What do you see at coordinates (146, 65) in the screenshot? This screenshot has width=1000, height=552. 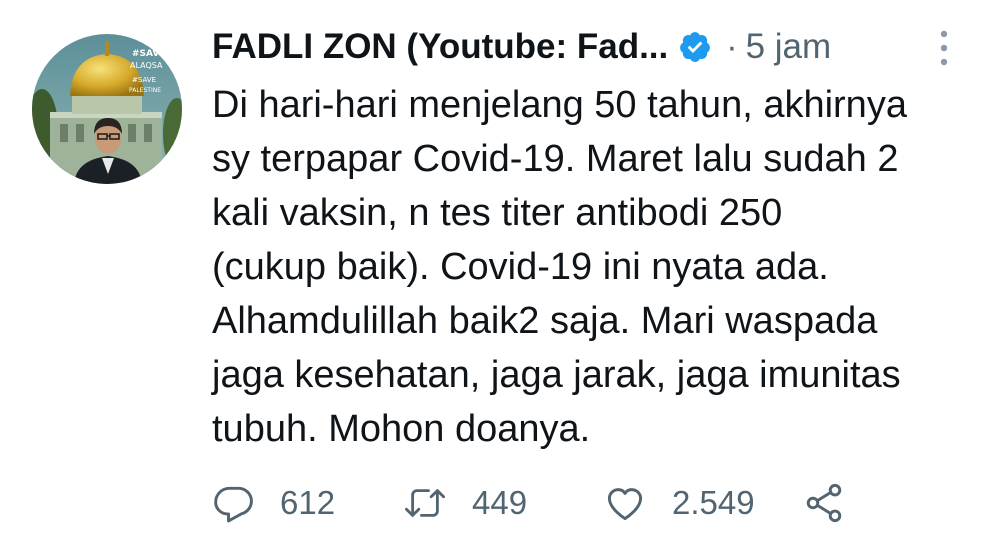 I see `svg-text: ALAQSA` at bounding box center [146, 65].